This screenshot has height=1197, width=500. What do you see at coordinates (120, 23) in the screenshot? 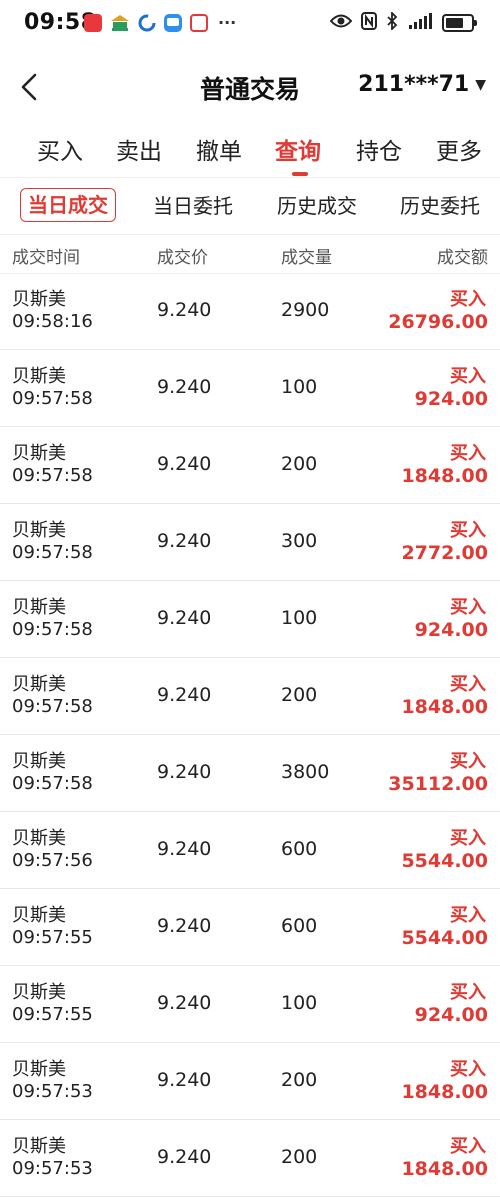
I see `bank-icon` at bounding box center [120, 23].